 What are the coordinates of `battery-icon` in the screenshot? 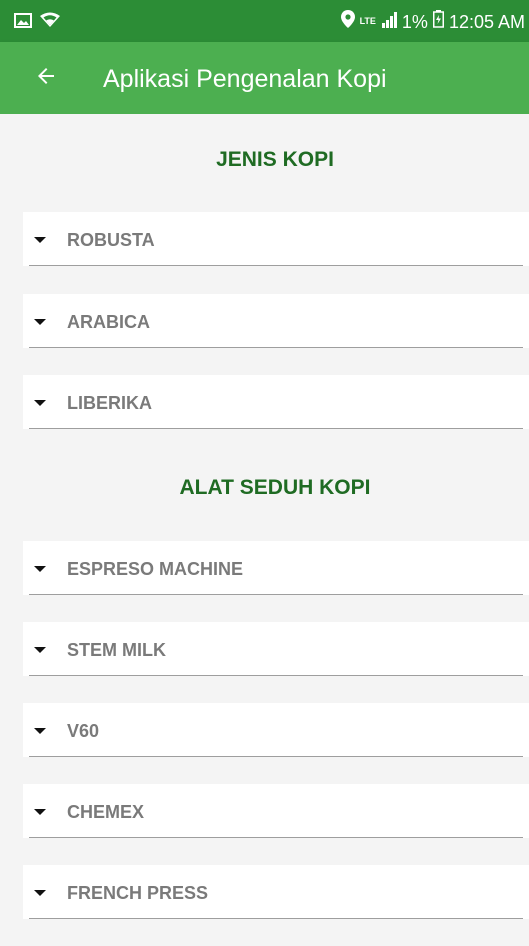 It's located at (438, 21).